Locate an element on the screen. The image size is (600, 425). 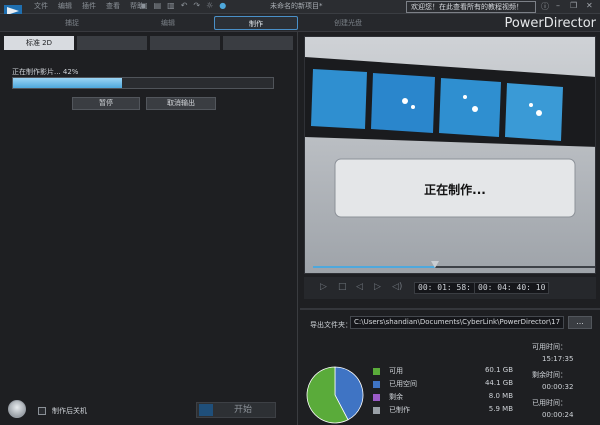
legend-value: 44.1 GB is located at coordinates (498, 383).